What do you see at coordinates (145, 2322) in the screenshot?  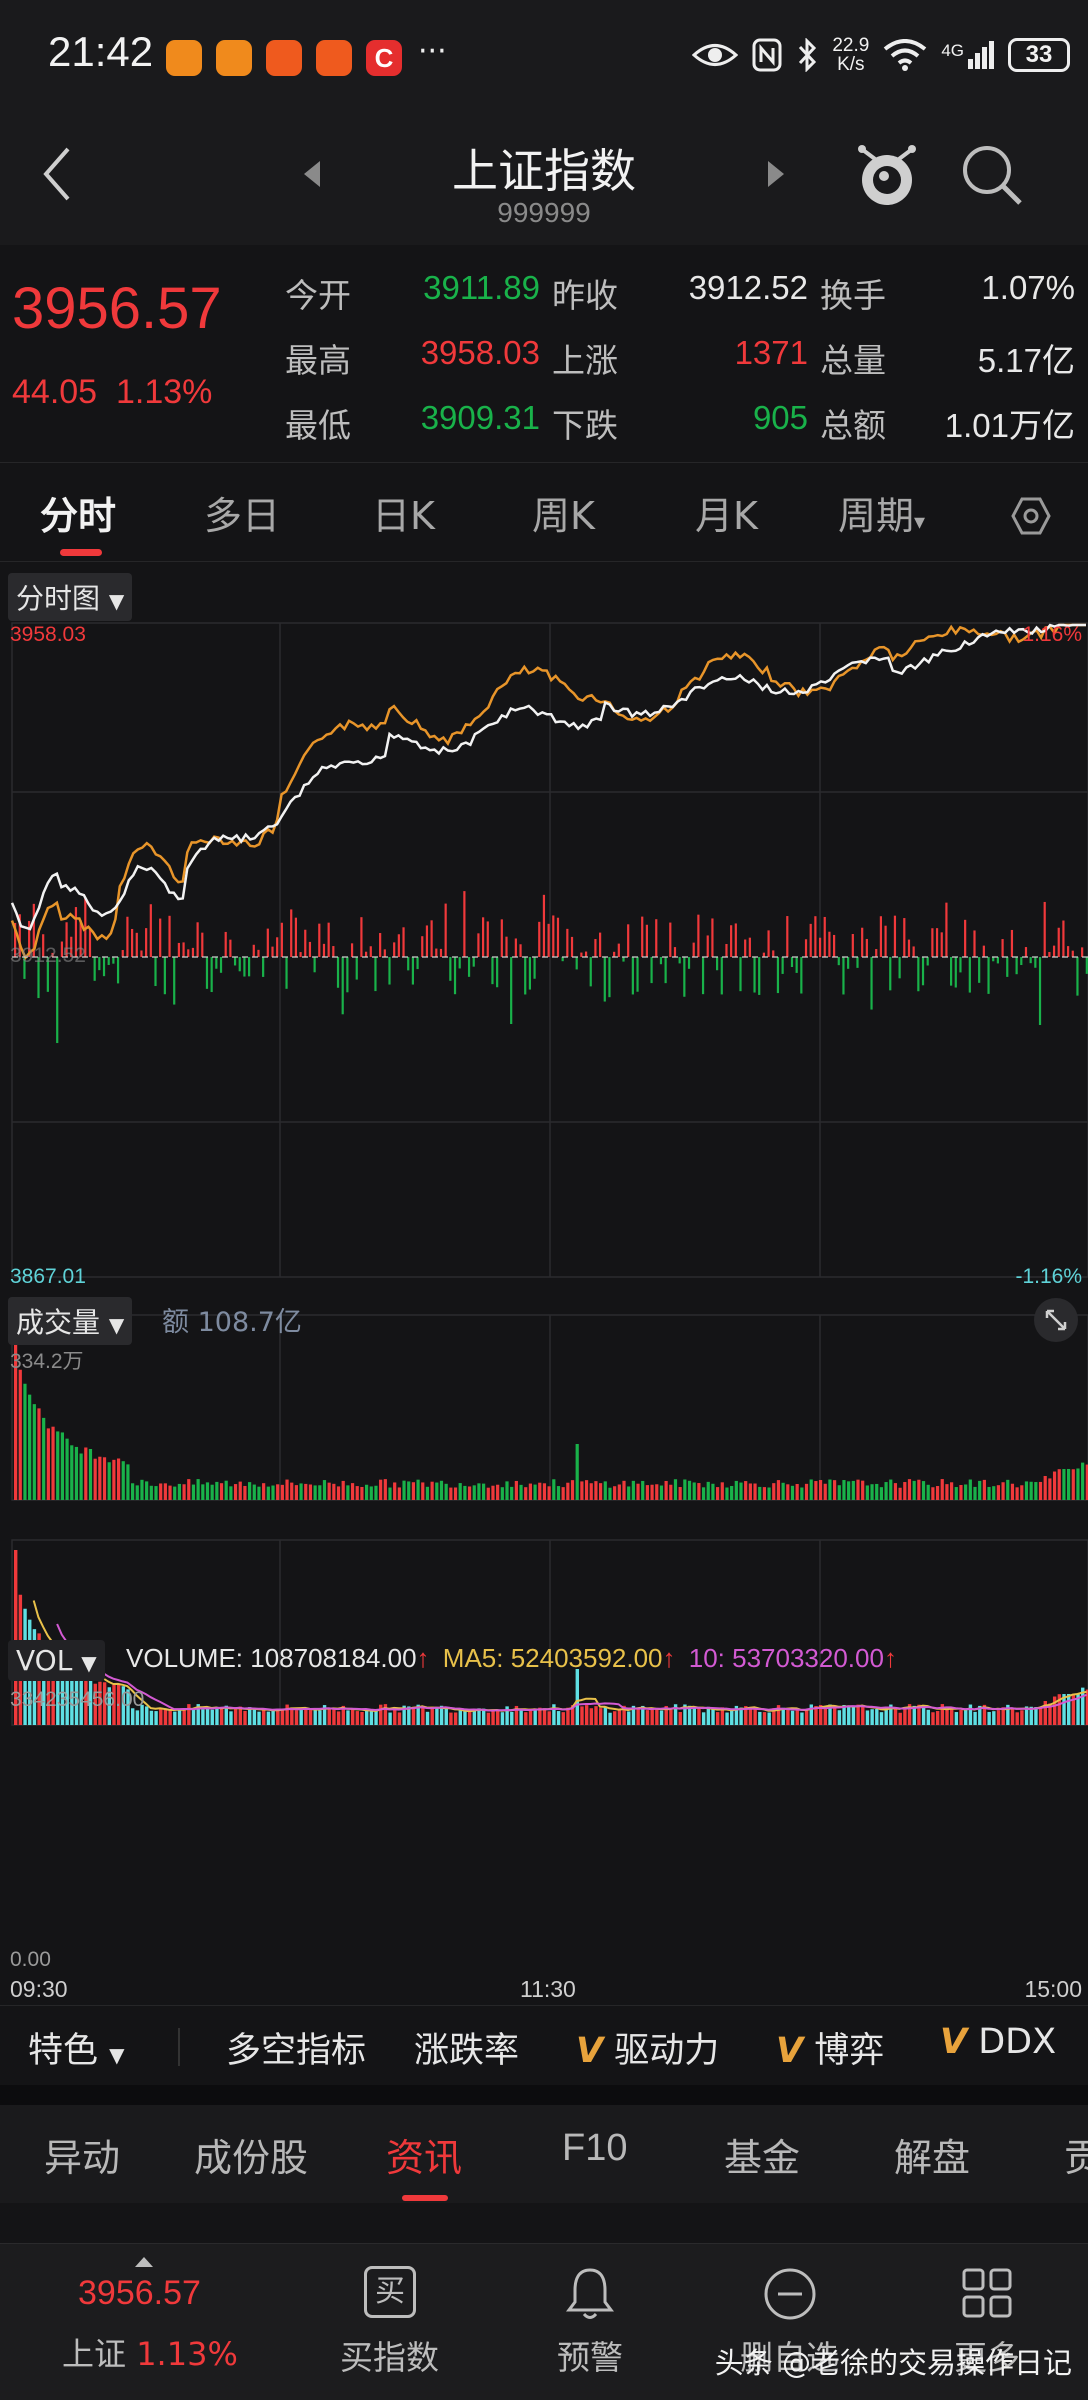 I see `index-summary: 3956.57 上证 1.13%` at bounding box center [145, 2322].